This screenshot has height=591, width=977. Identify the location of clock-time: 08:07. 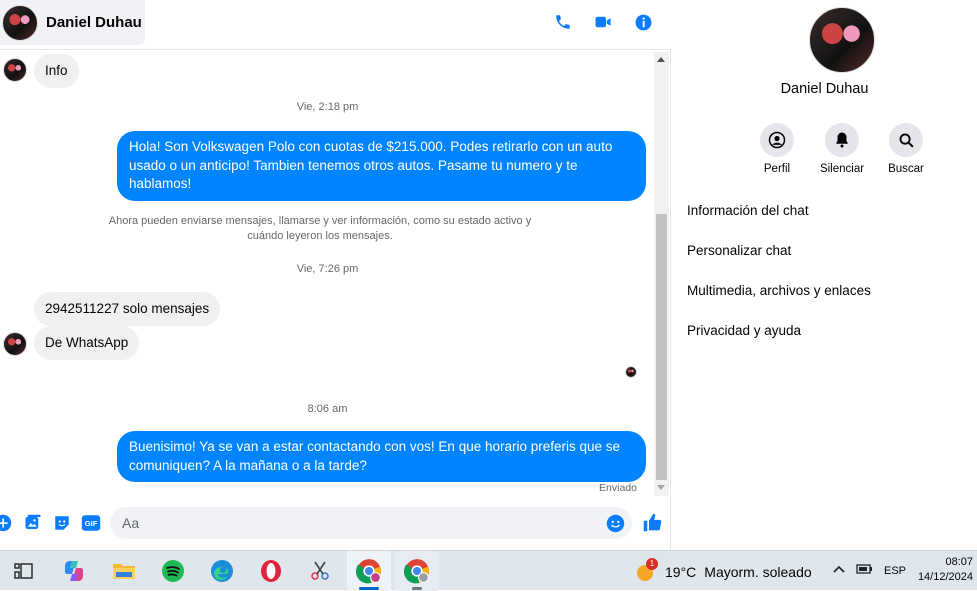
(959, 562).